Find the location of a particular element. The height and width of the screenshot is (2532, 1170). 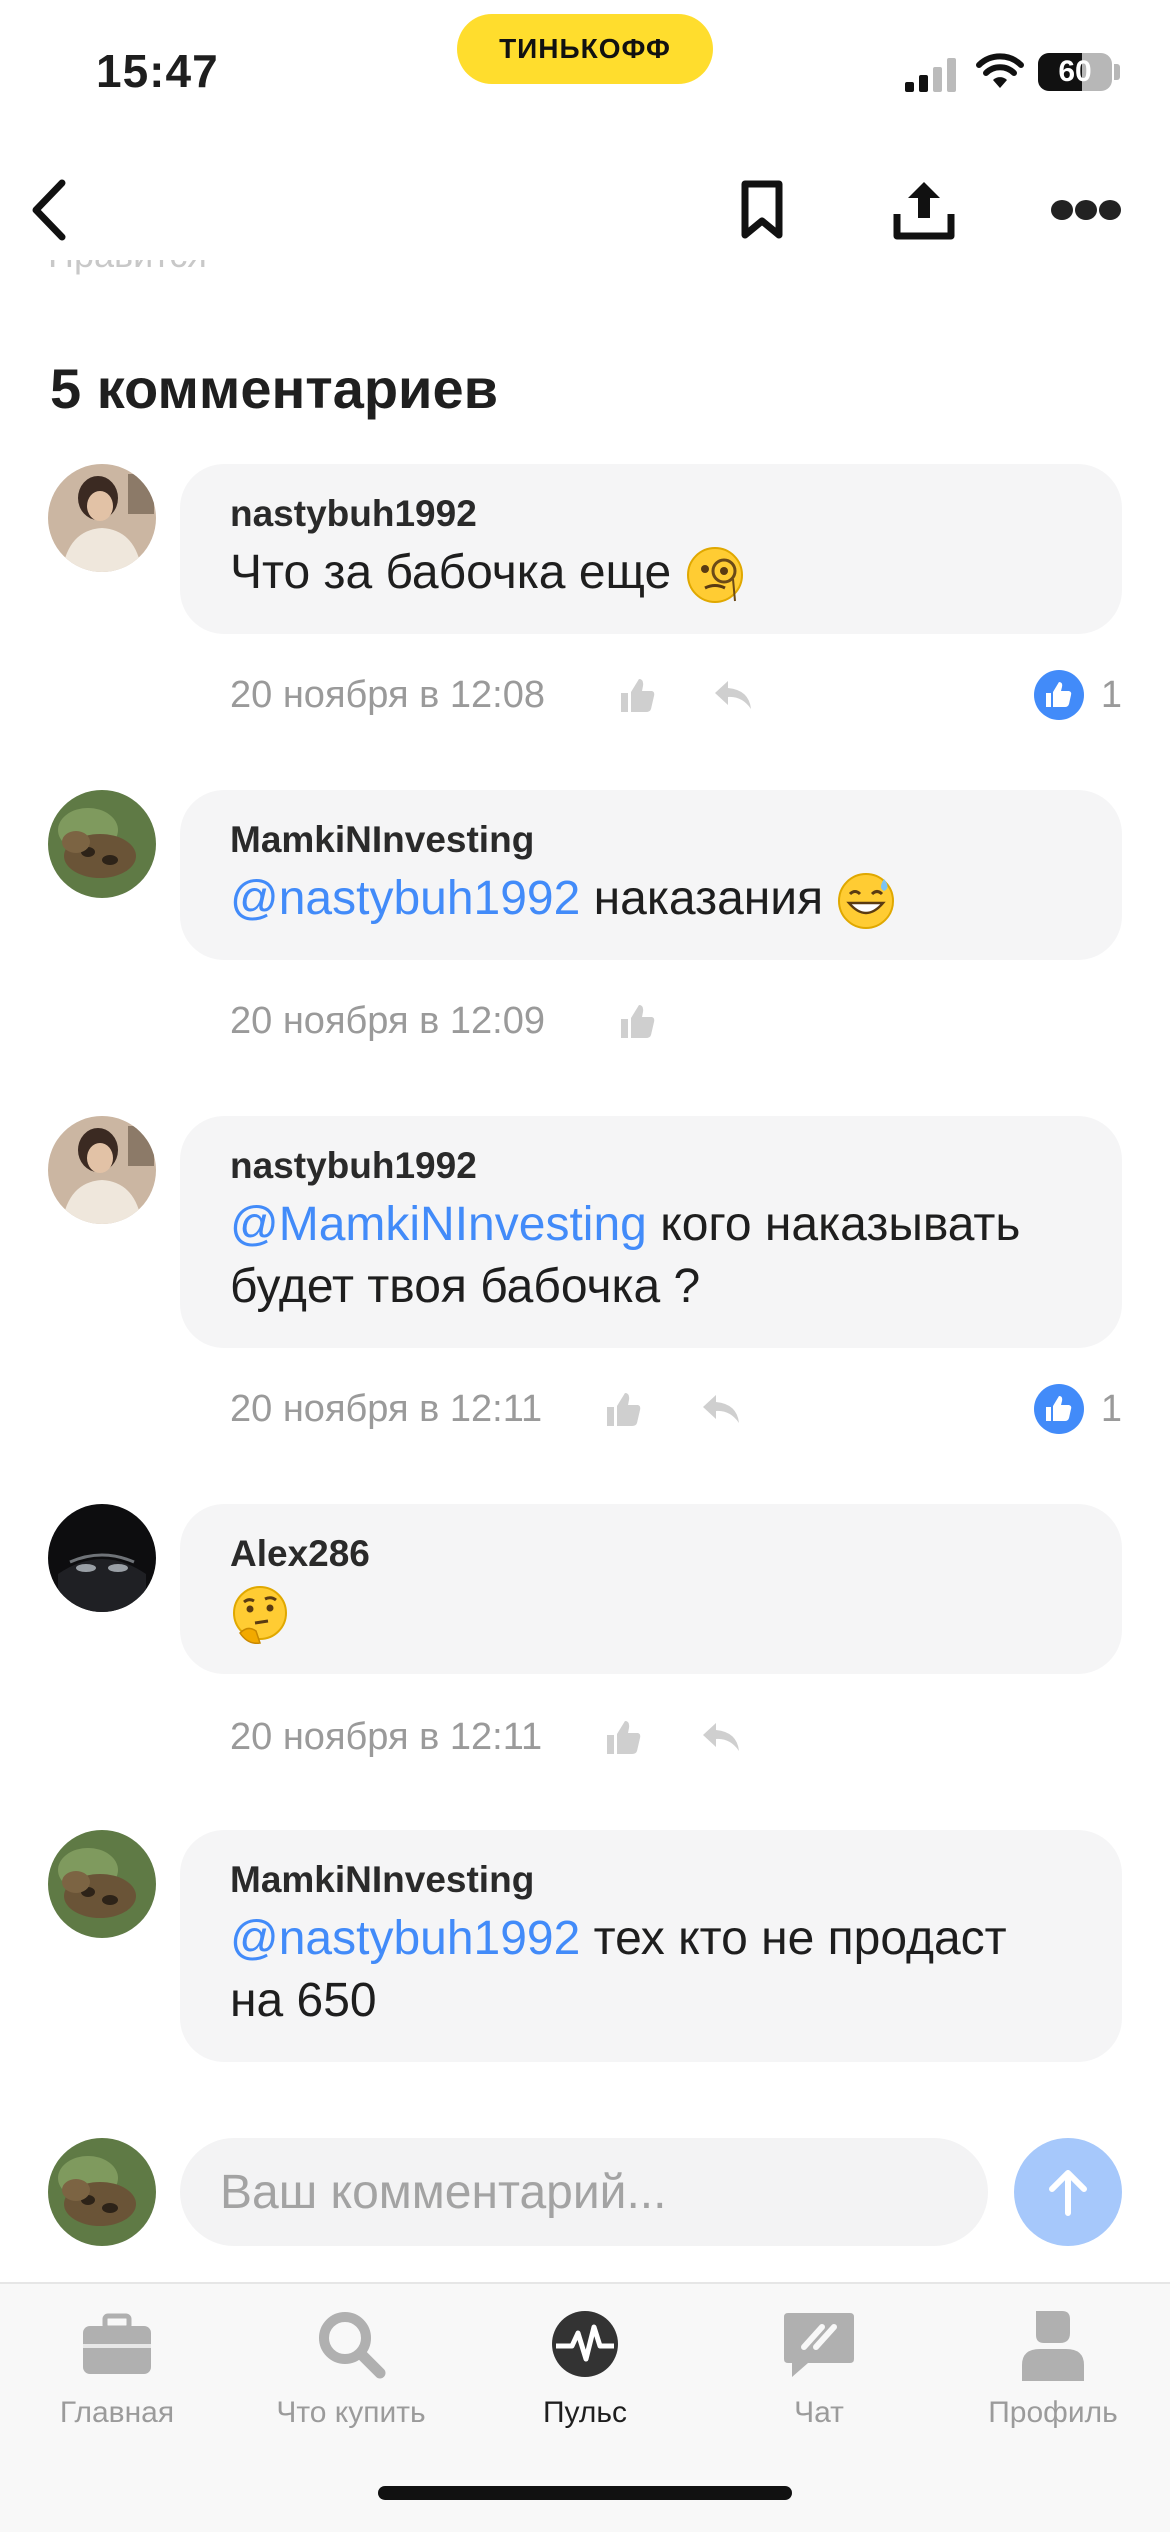

comment-text: @nastybuh1992 наказания is located at coordinates (651, 899).